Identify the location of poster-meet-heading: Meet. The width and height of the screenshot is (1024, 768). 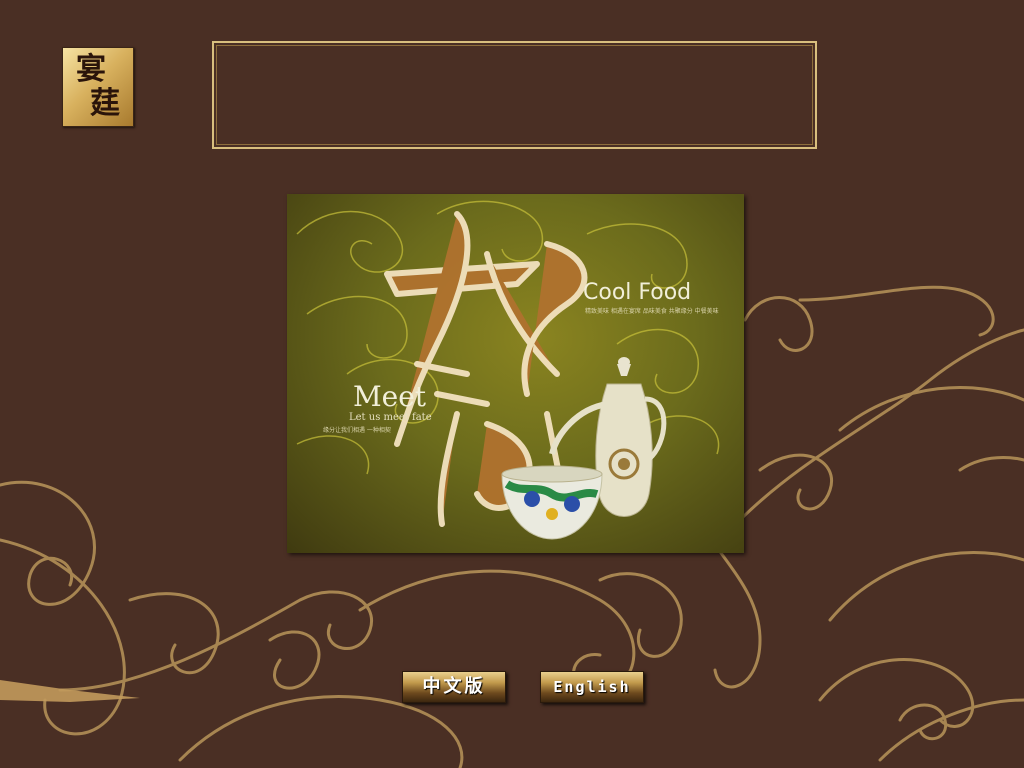
(390, 396).